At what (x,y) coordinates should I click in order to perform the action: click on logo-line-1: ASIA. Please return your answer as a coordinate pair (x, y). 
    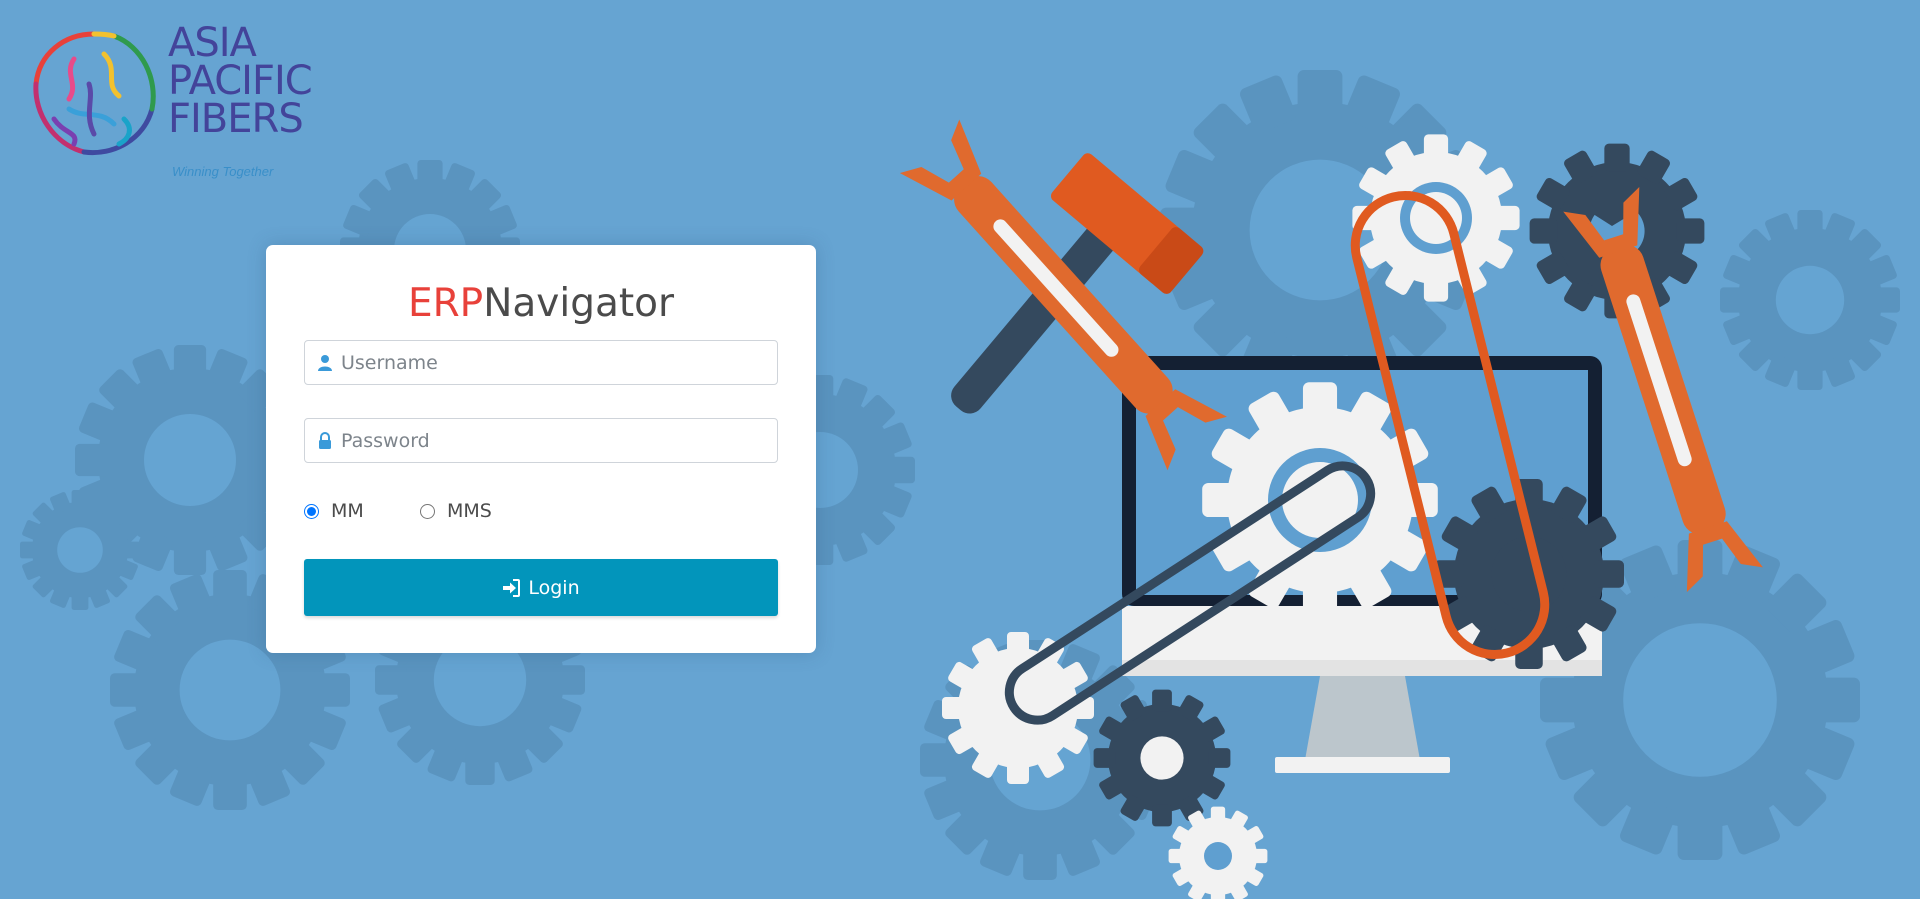
    Looking at the image, I should click on (212, 43).